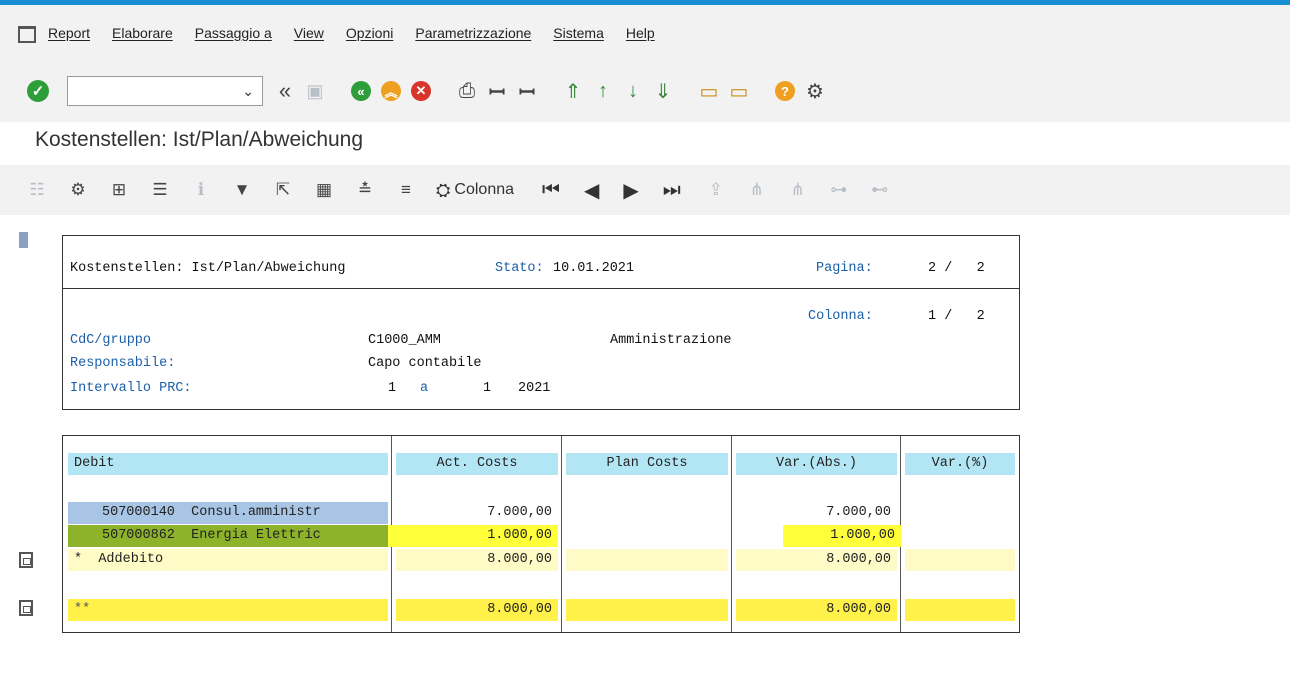 Image resolution: width=1290 pixels, height=695 pixels. I want to click on back-icon: «, so click(361, 91).